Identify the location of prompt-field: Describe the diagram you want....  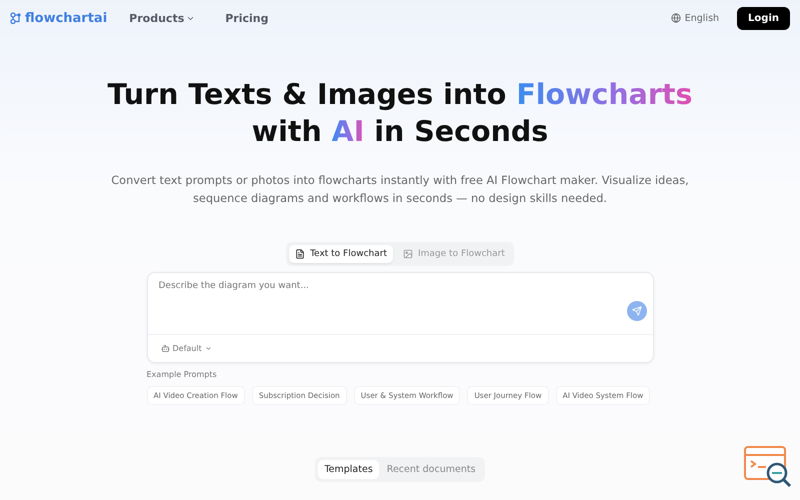
(400, 304).